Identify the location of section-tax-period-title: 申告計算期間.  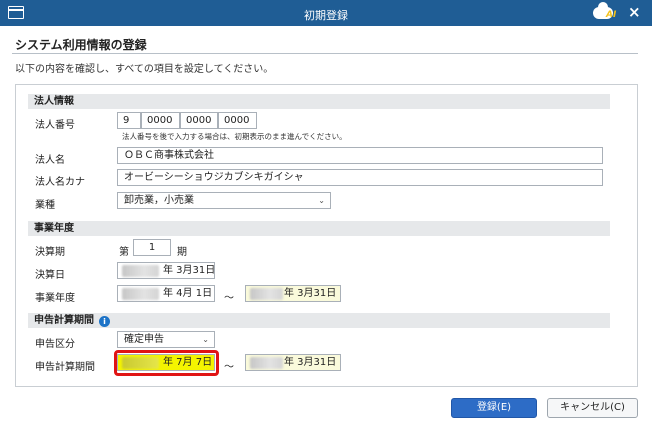
(64, 320).